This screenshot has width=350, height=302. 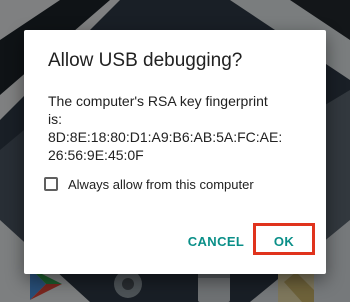 I want to click on always-allow-checkbox, so click(x=51, y=184).